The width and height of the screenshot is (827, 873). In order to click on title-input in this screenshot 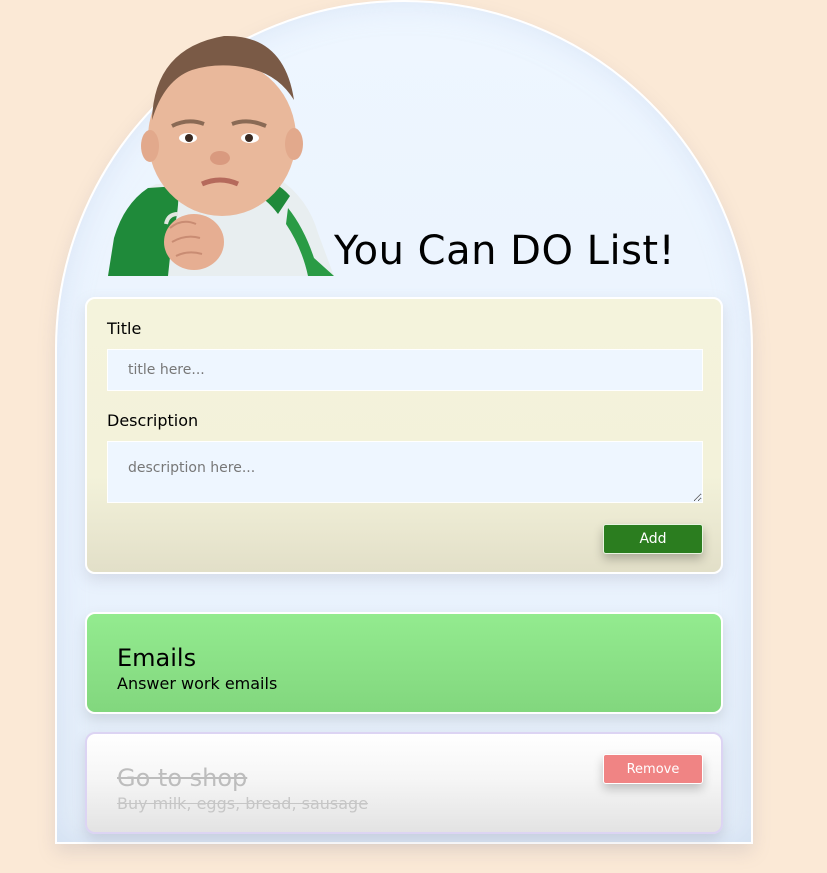, I will do `click(405, 370)`.